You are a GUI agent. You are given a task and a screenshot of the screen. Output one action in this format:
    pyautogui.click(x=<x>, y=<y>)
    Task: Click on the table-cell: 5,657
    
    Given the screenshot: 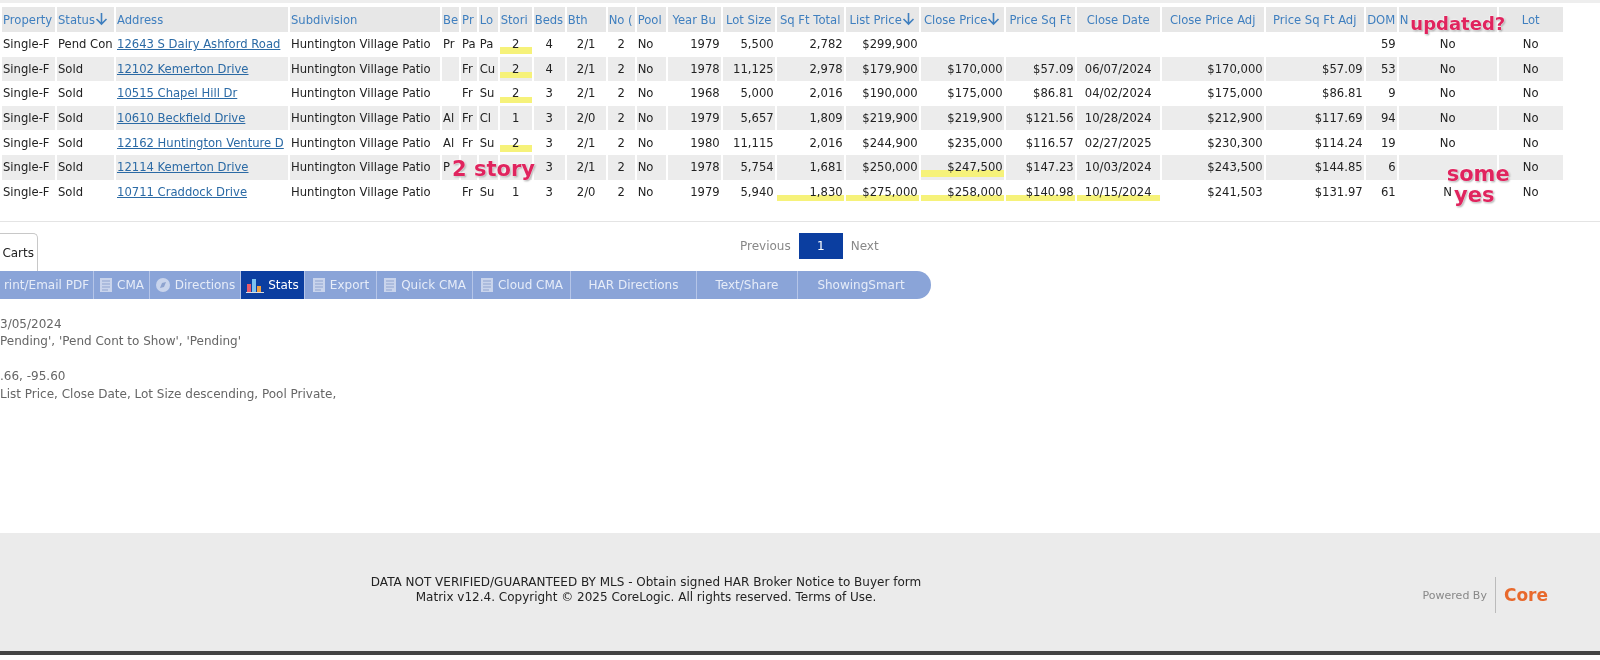 What is the action you would take?
    pyautogui.click(x=748, y=118)
    